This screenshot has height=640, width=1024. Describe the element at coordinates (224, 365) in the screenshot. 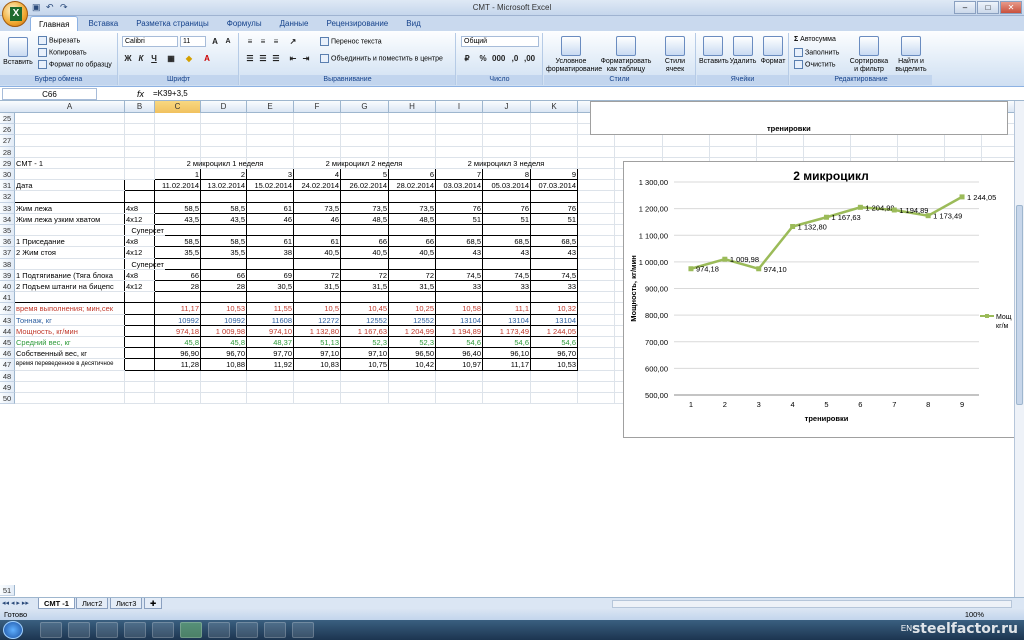

I see `cell-value: 10,88` at that location.